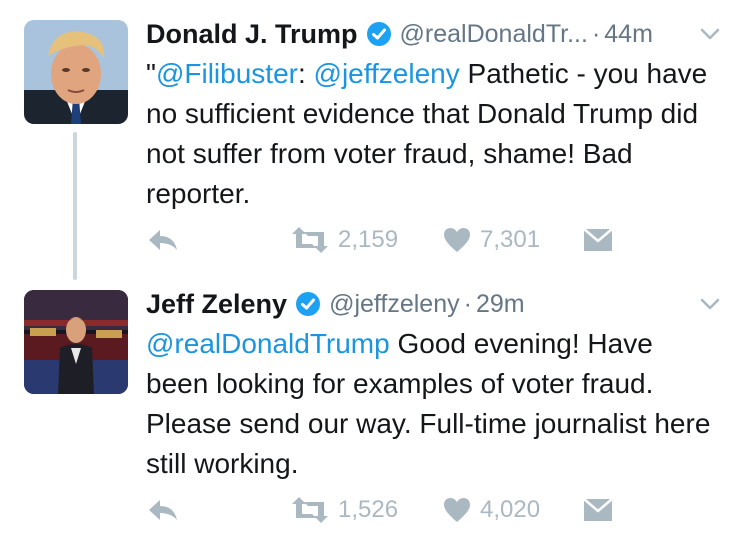  I want to click on tweet-actions: 2,159 7,301, so click(448, 240).